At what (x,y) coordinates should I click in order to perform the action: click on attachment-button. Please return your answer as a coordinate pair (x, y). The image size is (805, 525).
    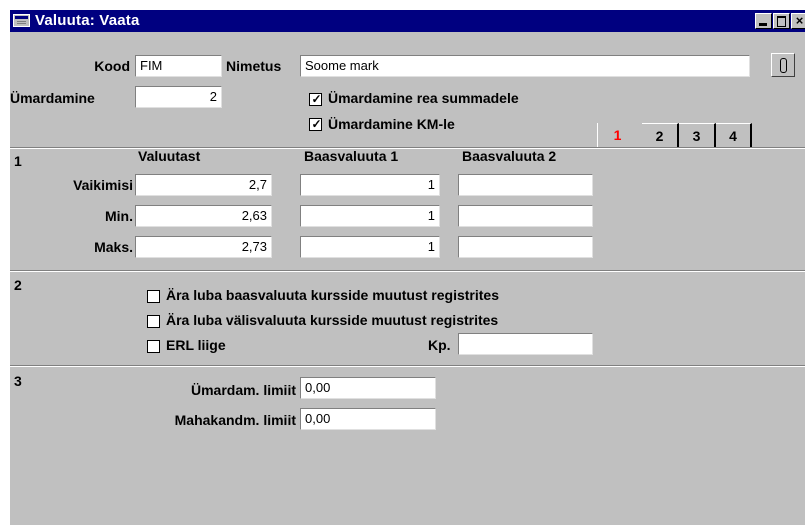
    Looking at the image, I should click on (783, 65).